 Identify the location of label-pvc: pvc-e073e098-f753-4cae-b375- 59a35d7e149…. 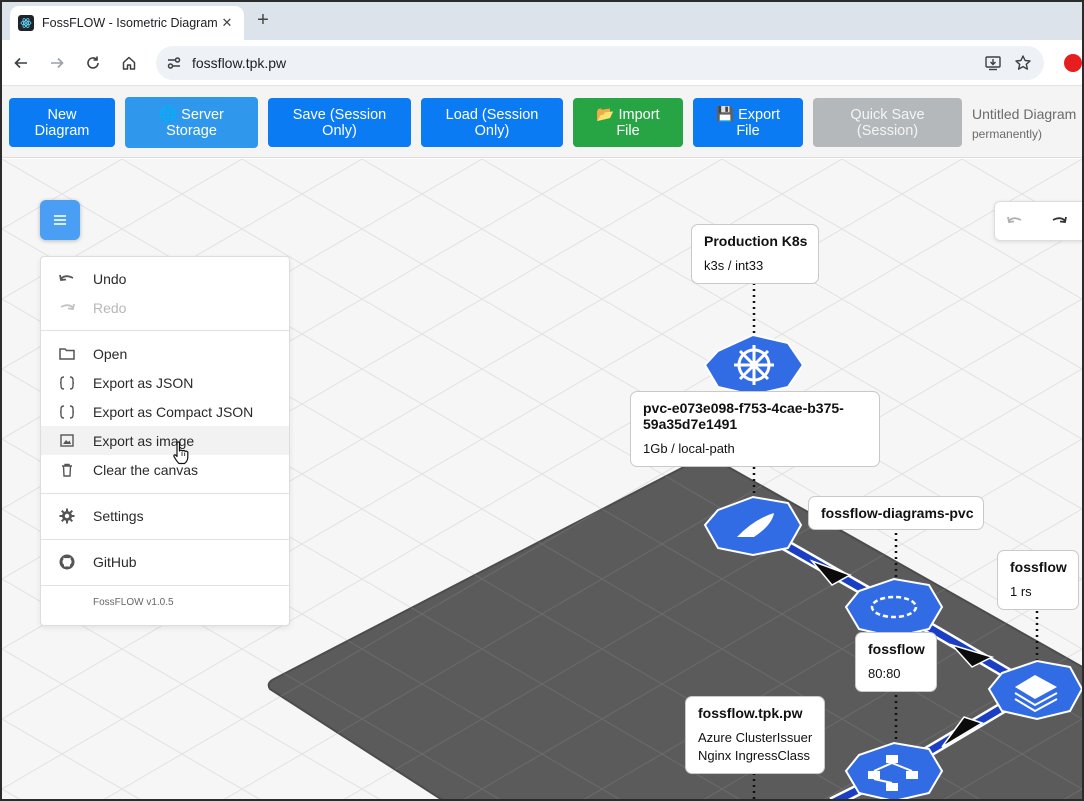
(755, 429).